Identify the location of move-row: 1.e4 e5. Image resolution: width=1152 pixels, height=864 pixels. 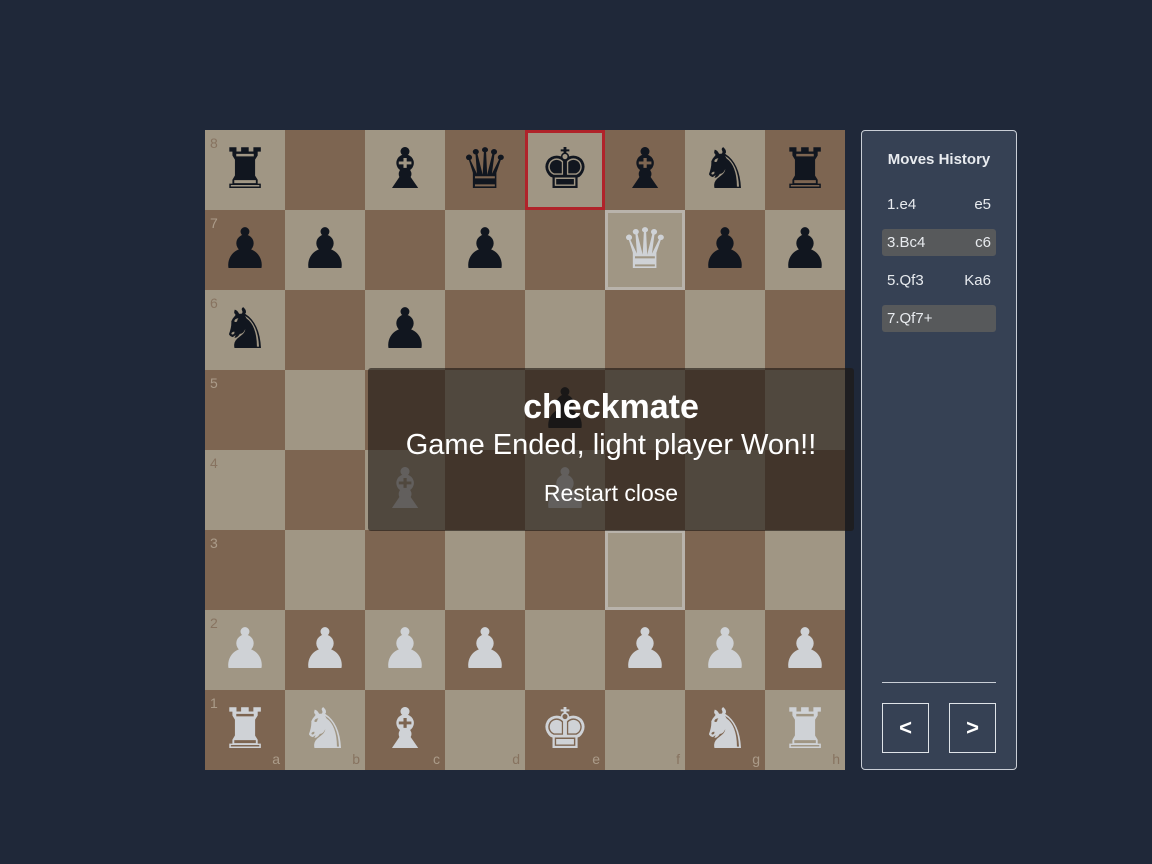
(939, 204).